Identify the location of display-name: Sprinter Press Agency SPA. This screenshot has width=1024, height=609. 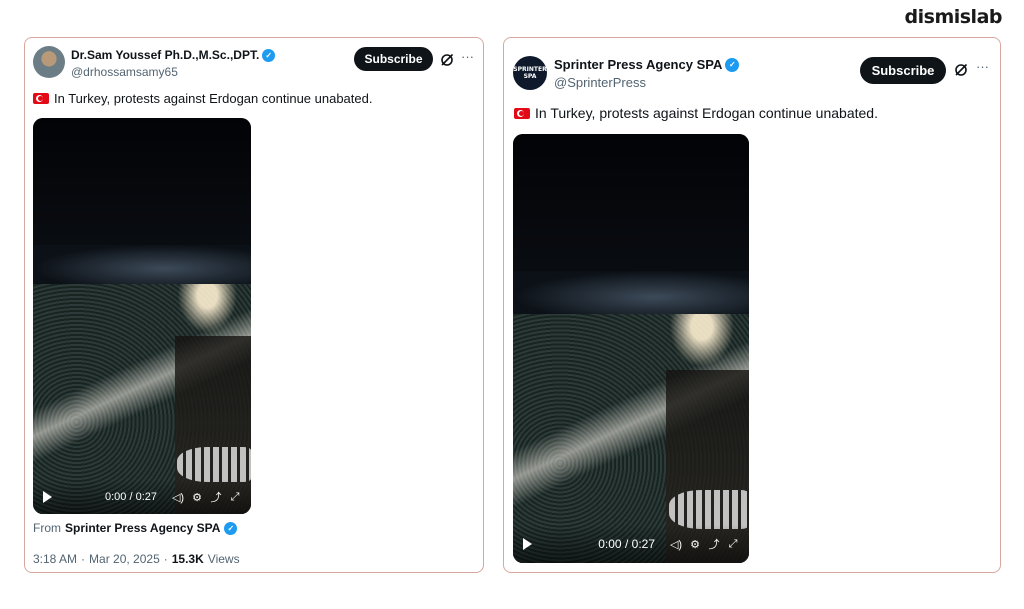
(638, 64).